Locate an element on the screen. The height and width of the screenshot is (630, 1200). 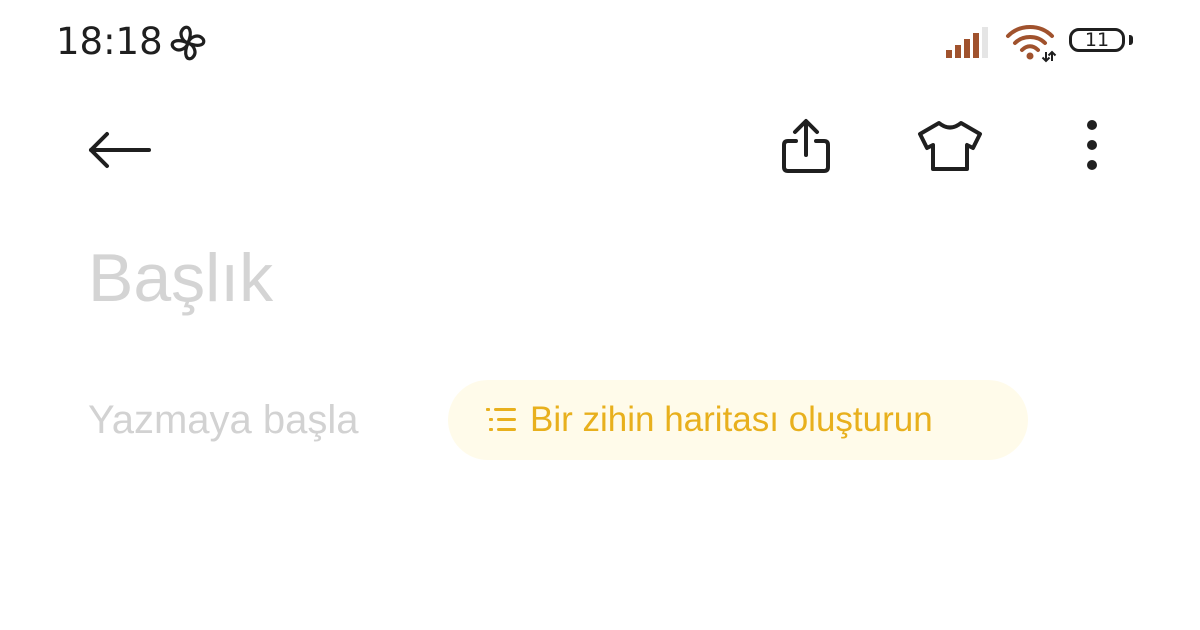
theme-button is located at coordinates (950, 146).